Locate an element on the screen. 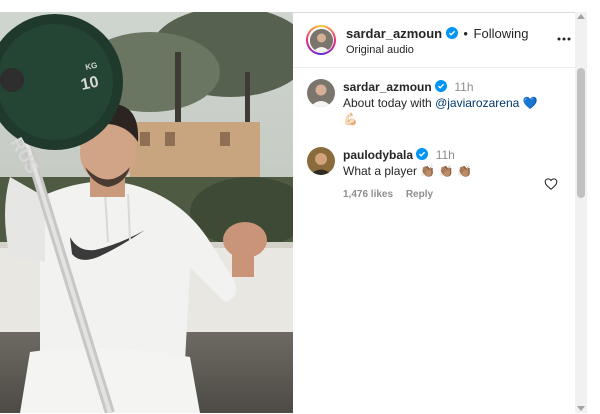  comment-text: About today with @javiarozarena 💙 is located at coordinates (440, 103).